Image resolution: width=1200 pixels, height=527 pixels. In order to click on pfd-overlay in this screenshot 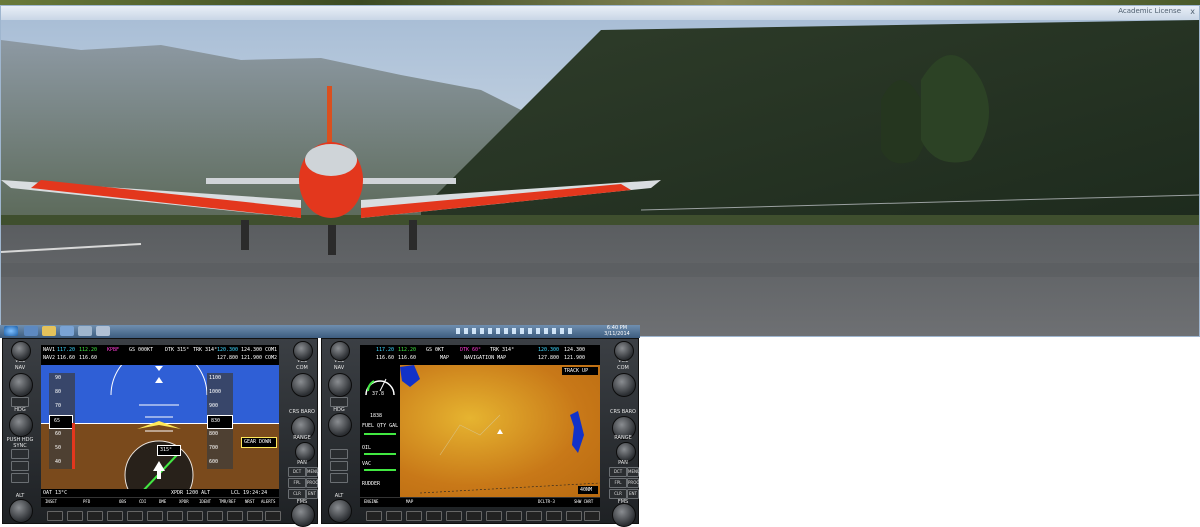, I will do `click(159, 431)`.